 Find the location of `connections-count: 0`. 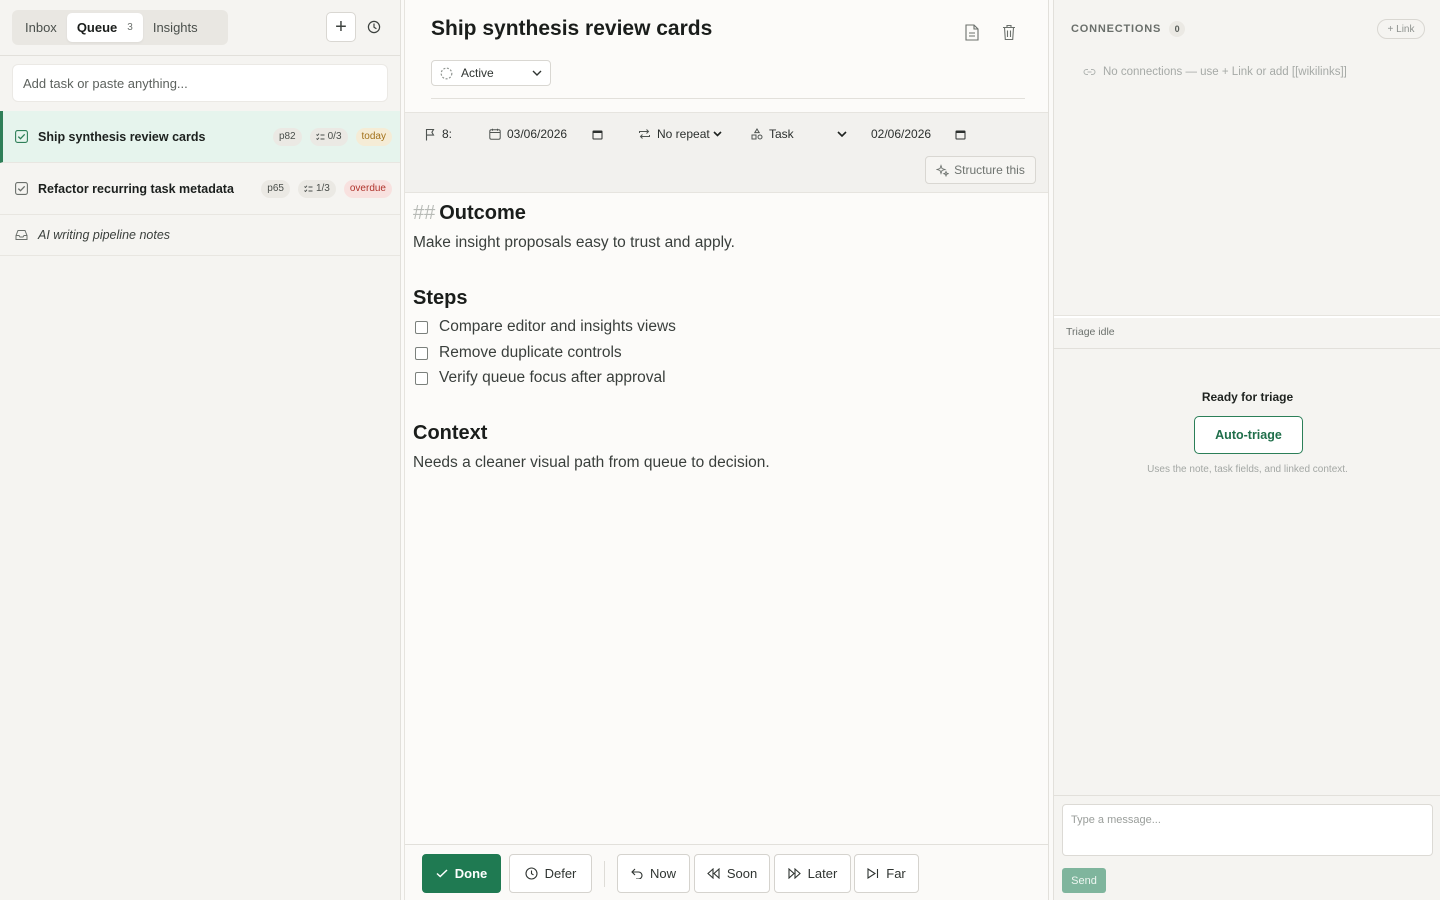

connections-count: 0 is located at coordinates (1177, 29).